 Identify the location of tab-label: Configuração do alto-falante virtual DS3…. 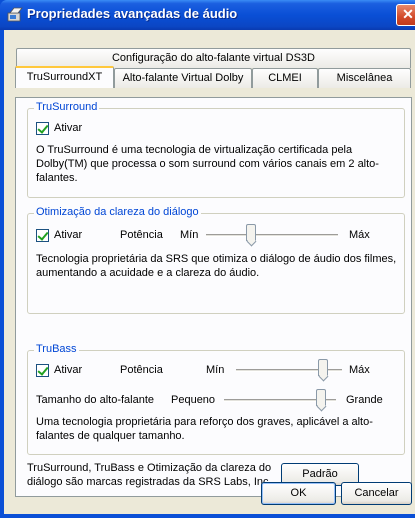
(213, 58).